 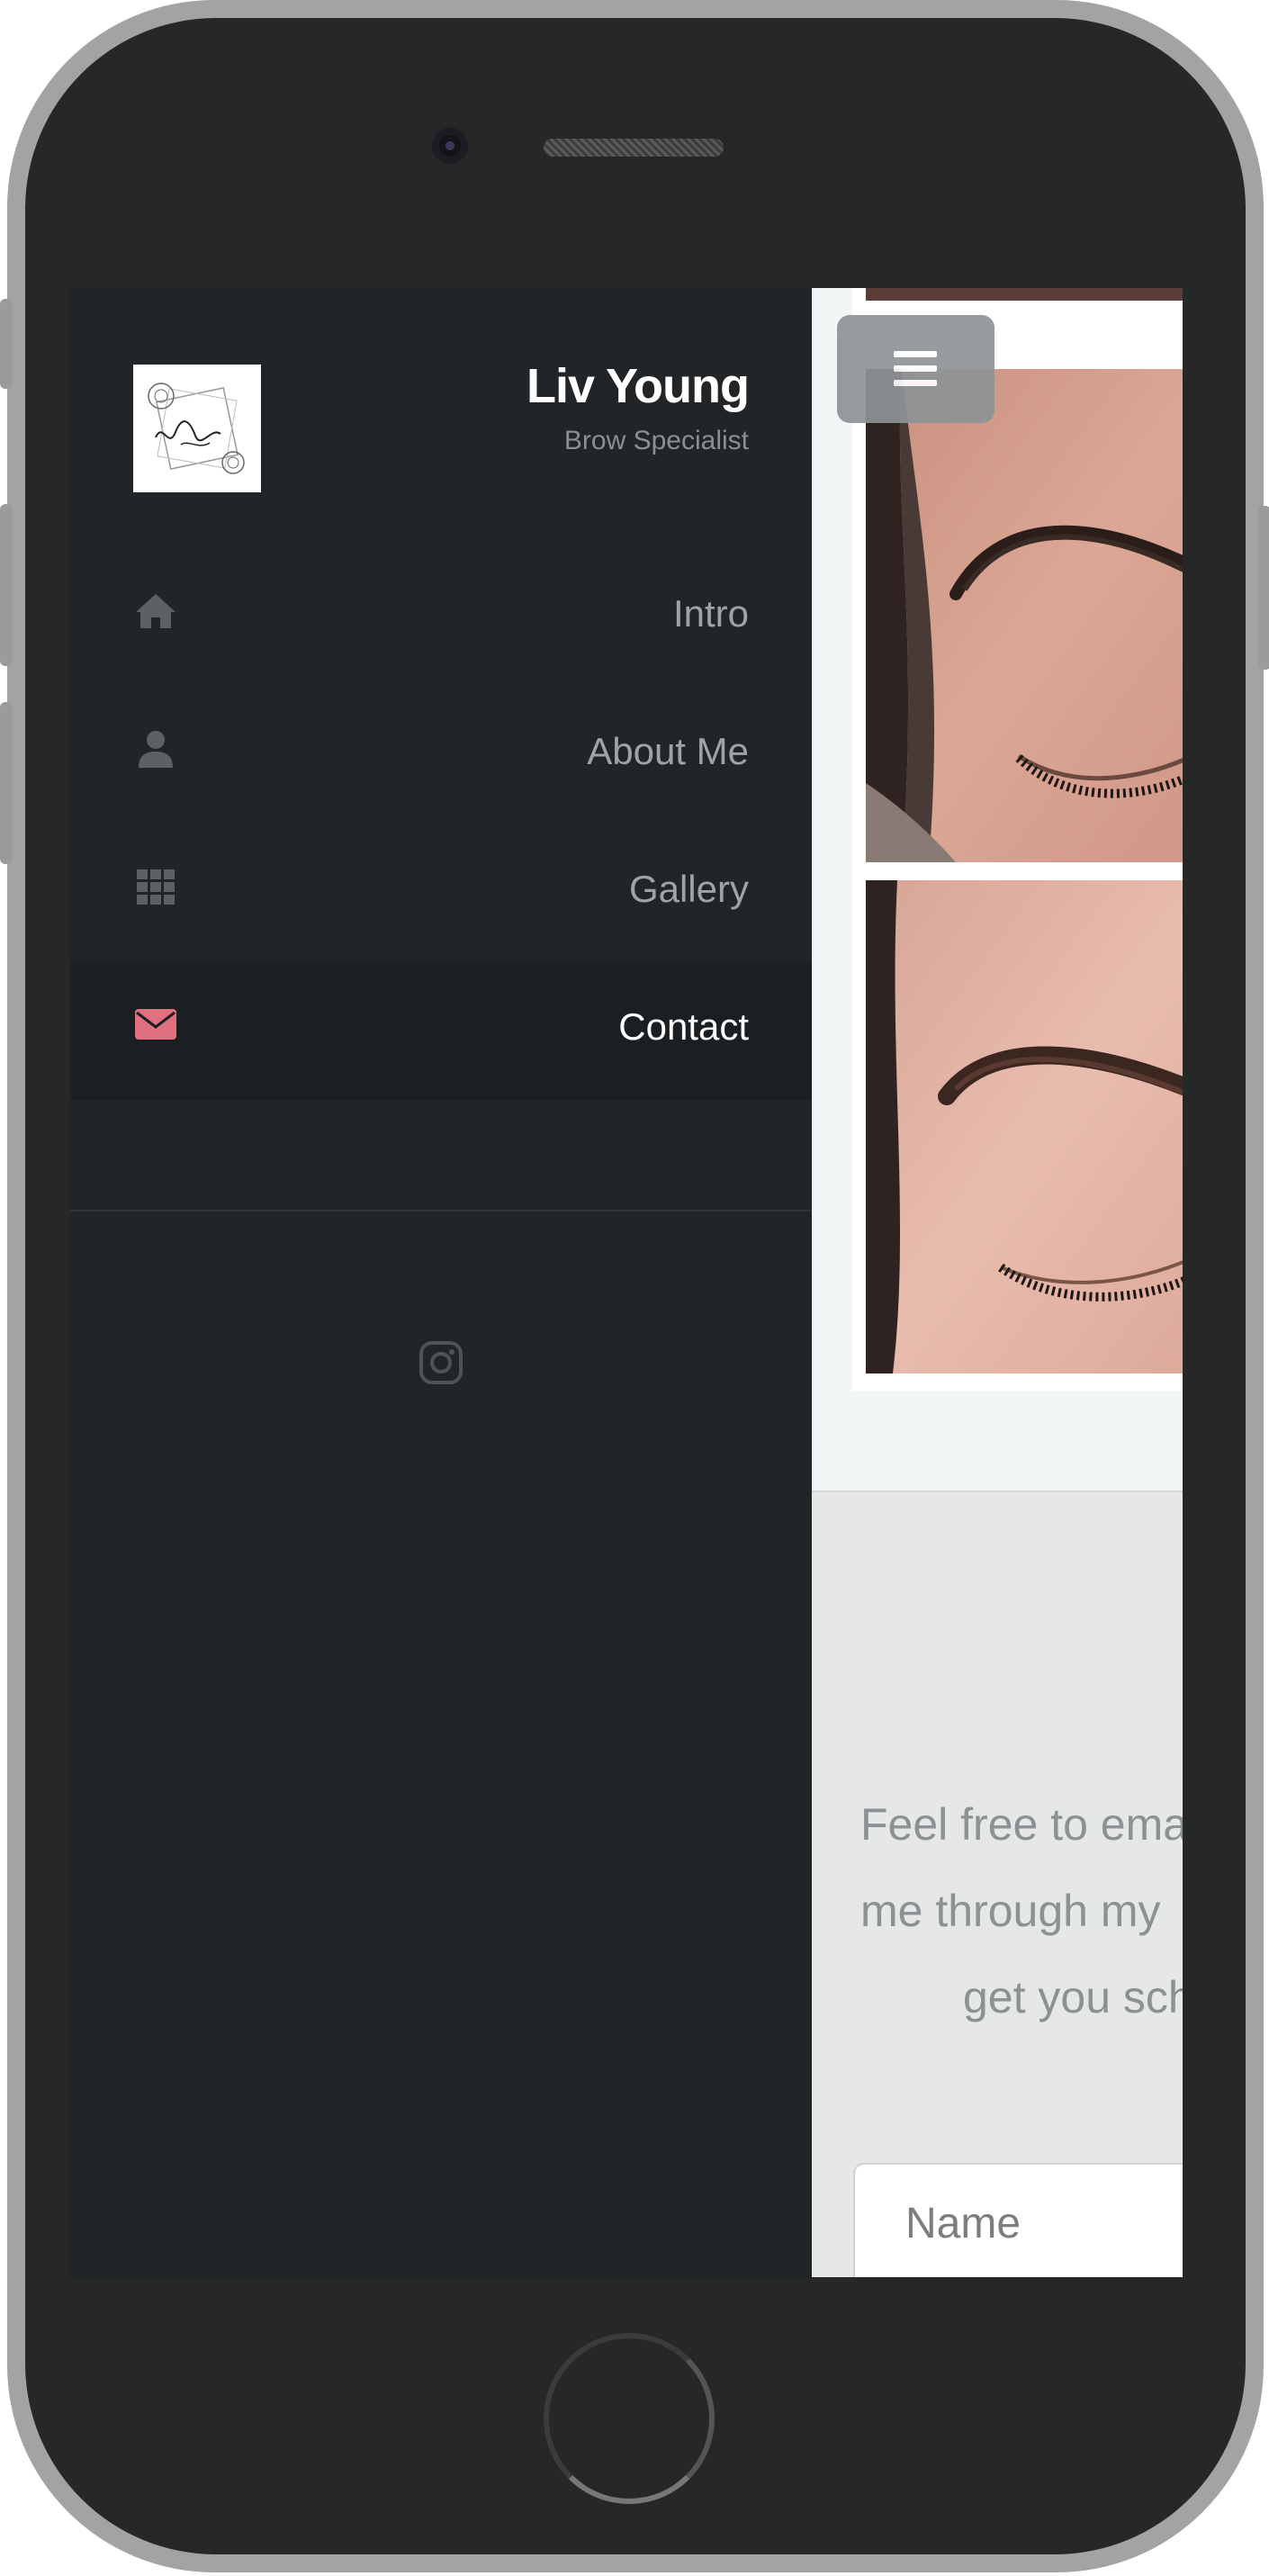 What do you see at coordinates (964, 2223) in the screenshot?
I see `name-placeholder: Name` at bounding box center [964, 2223].